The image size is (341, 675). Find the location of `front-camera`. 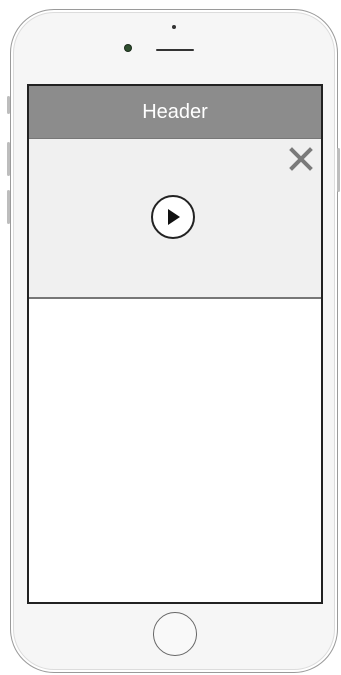

front-camera is located at coordinates (128, 48).